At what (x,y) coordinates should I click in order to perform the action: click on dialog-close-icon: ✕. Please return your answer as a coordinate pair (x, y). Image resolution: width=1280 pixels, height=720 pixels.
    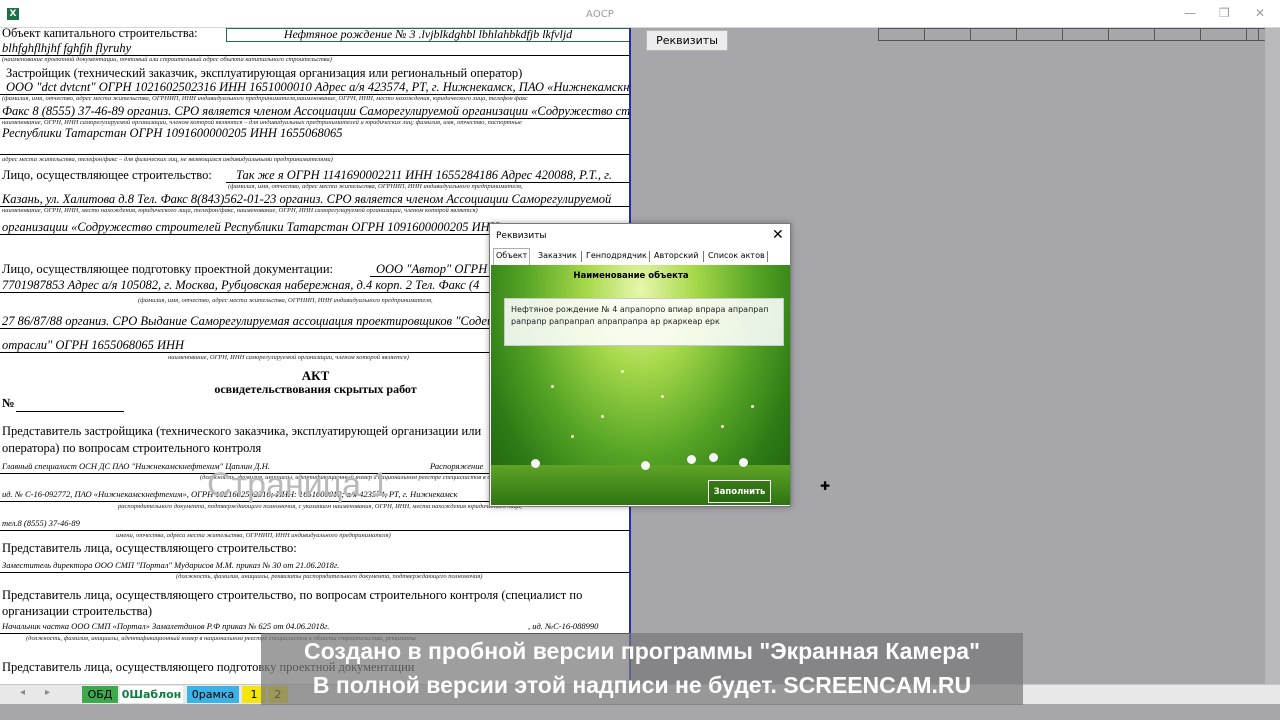
    Looking at the image, I should click on (778, 235).